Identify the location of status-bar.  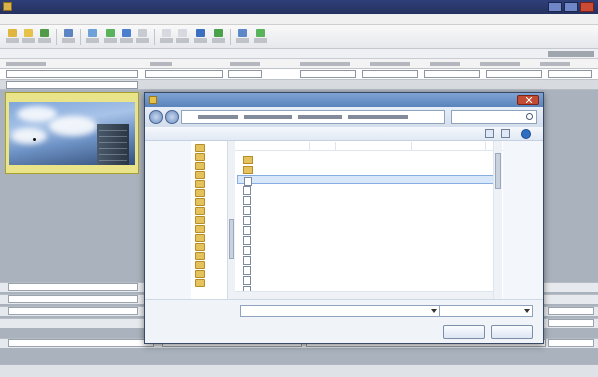
(299, 370).